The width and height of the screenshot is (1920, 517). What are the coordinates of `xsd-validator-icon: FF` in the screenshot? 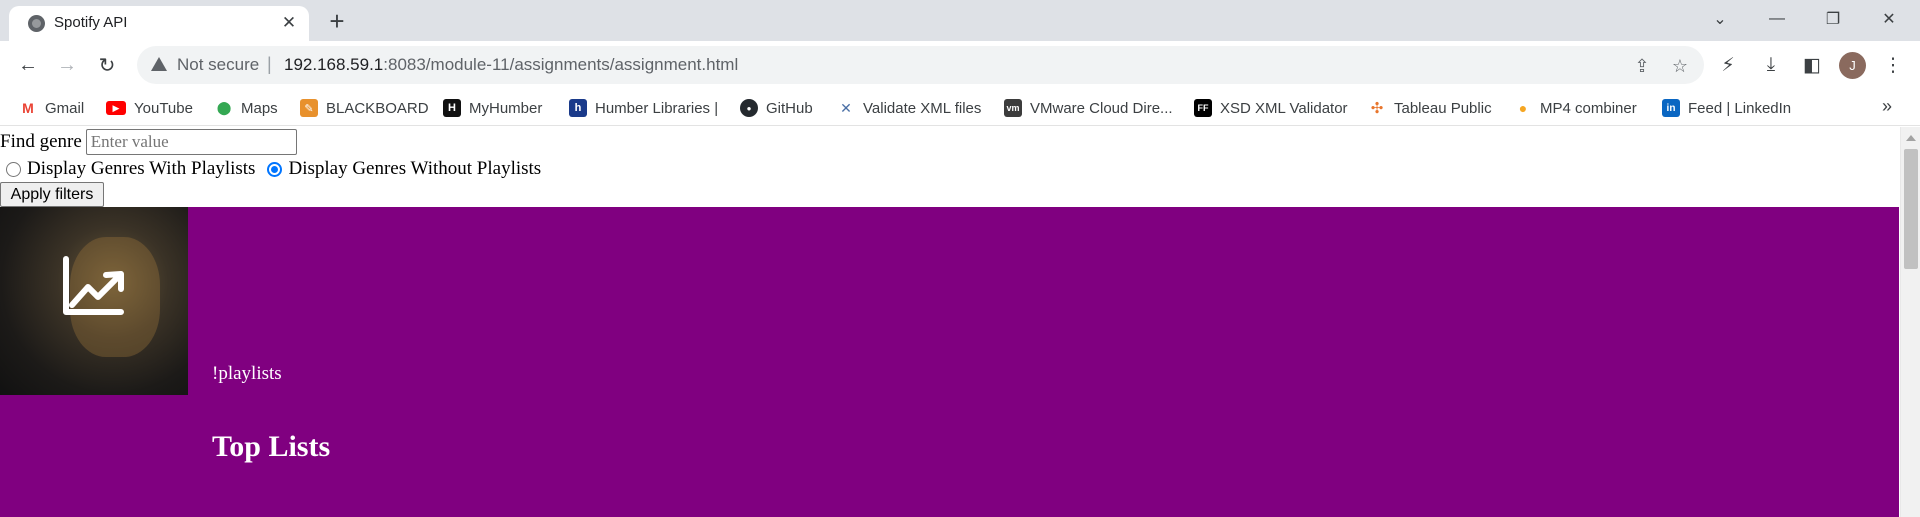 It's located at (1203, 108).